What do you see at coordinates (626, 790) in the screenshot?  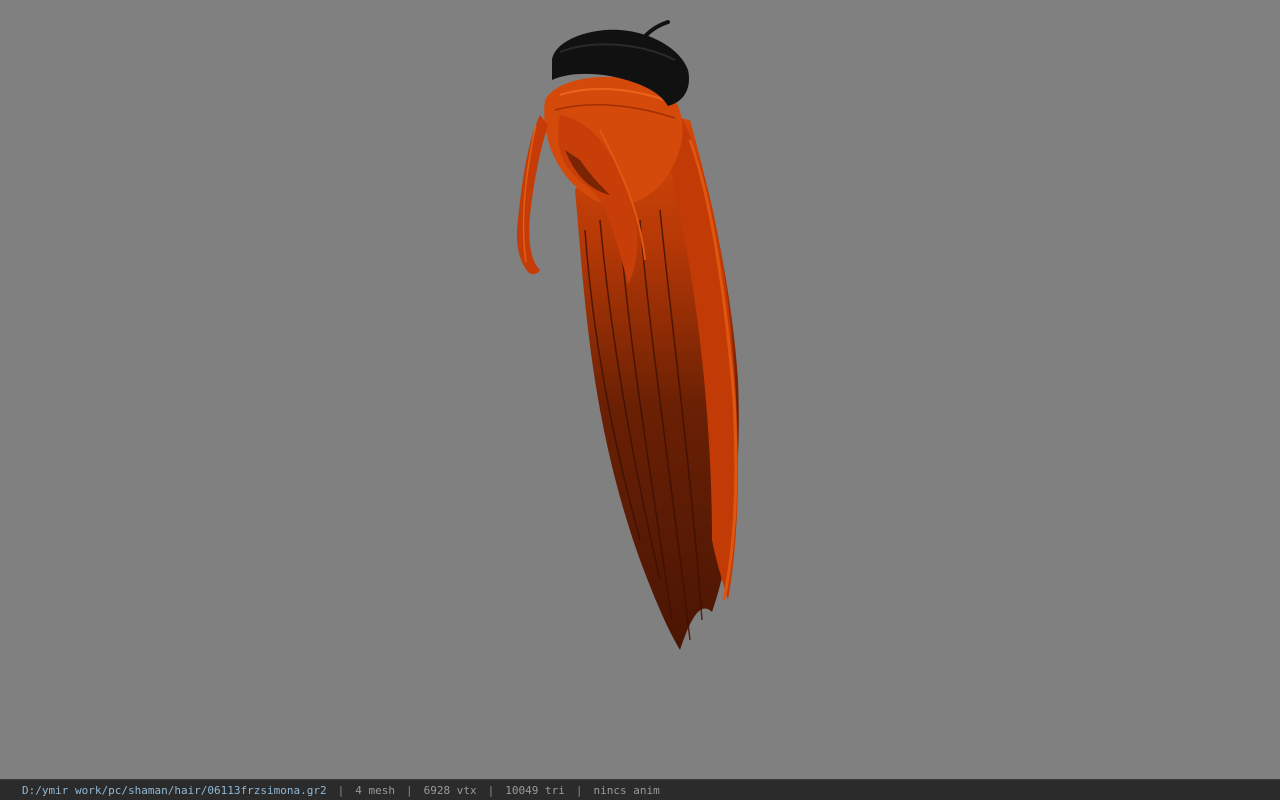 I see `anim-status: nincs anim` at bounding box center [626, 790].